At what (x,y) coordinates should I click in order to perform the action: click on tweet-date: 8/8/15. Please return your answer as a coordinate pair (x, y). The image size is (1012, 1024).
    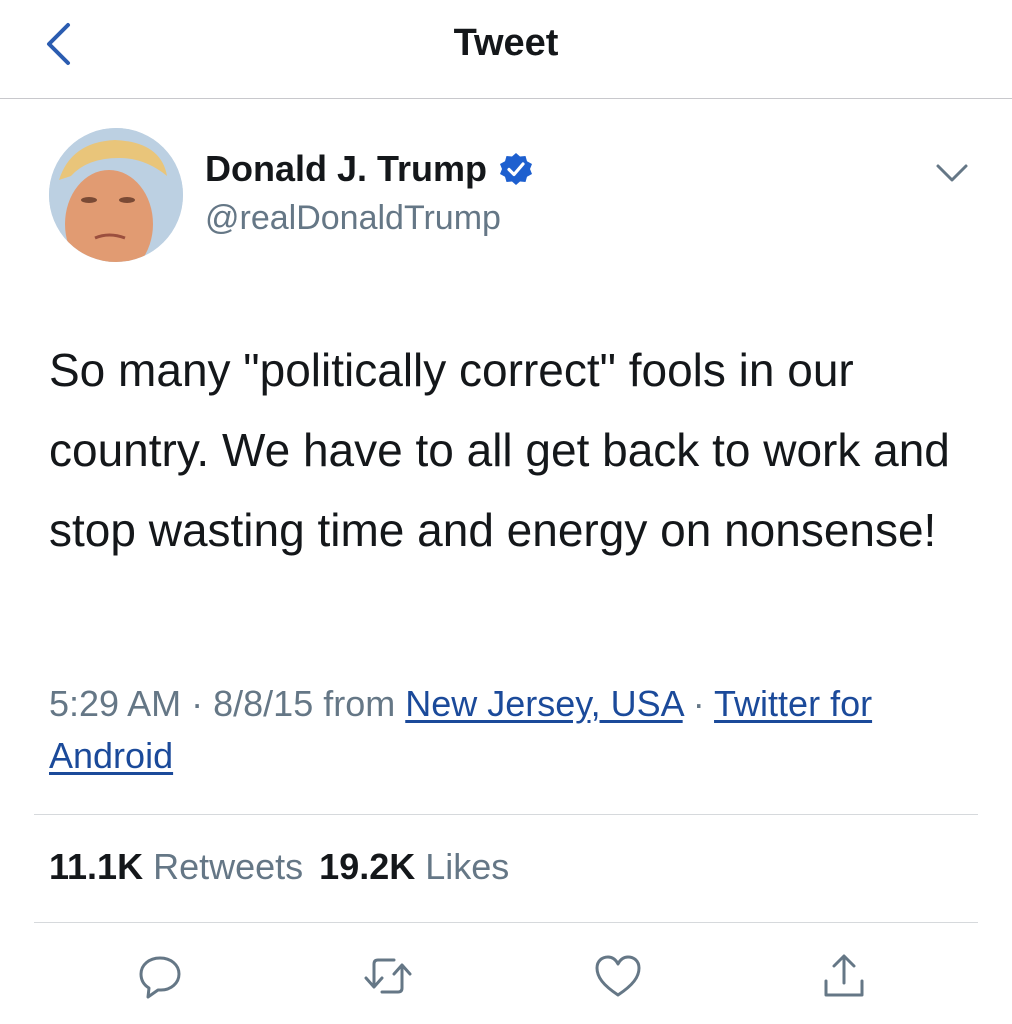
    Looking at the image, I should click on (263, 703).